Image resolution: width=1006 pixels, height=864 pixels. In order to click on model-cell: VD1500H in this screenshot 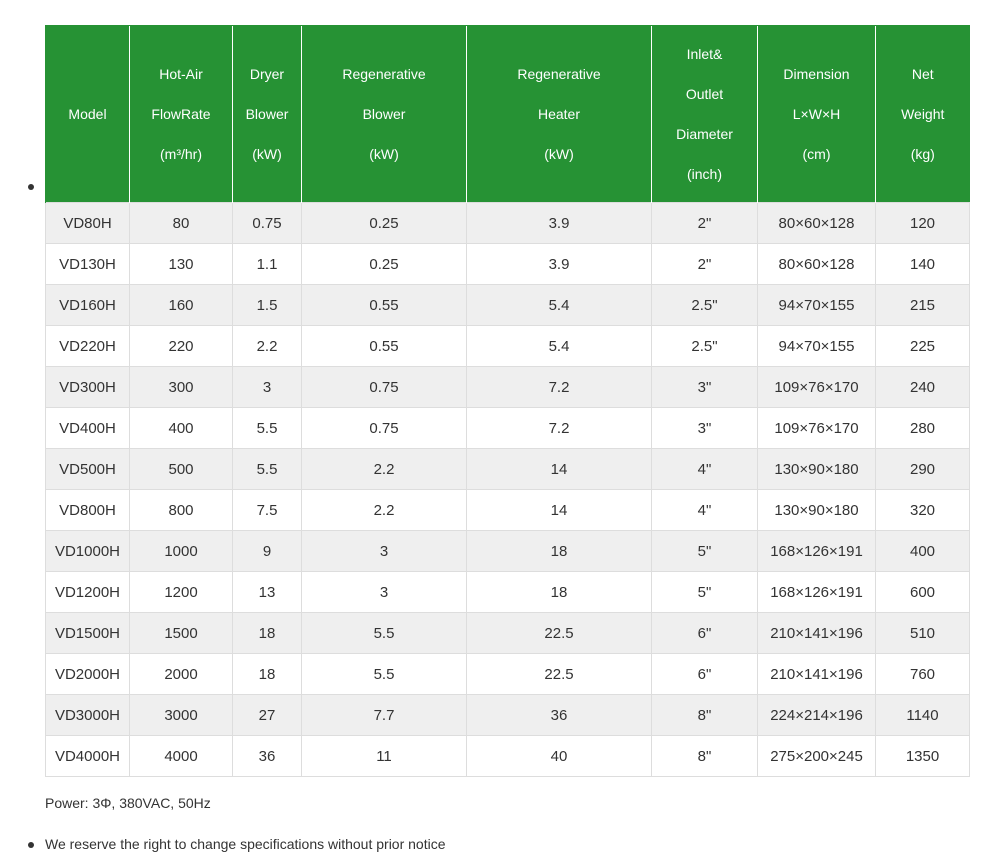, I will do `click(87, 633)`.